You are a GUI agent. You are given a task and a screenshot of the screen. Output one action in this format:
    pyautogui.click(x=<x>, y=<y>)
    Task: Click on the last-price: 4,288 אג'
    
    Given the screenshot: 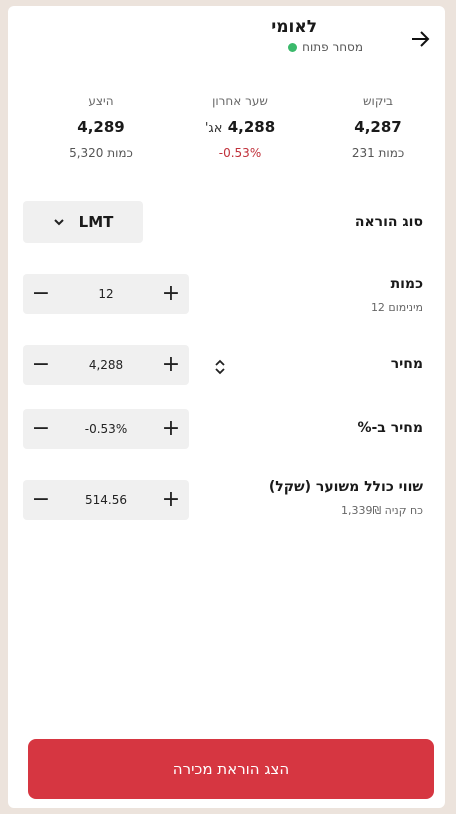 What is the action you would take?
    pyautogui.click(x=240, y=127)
    